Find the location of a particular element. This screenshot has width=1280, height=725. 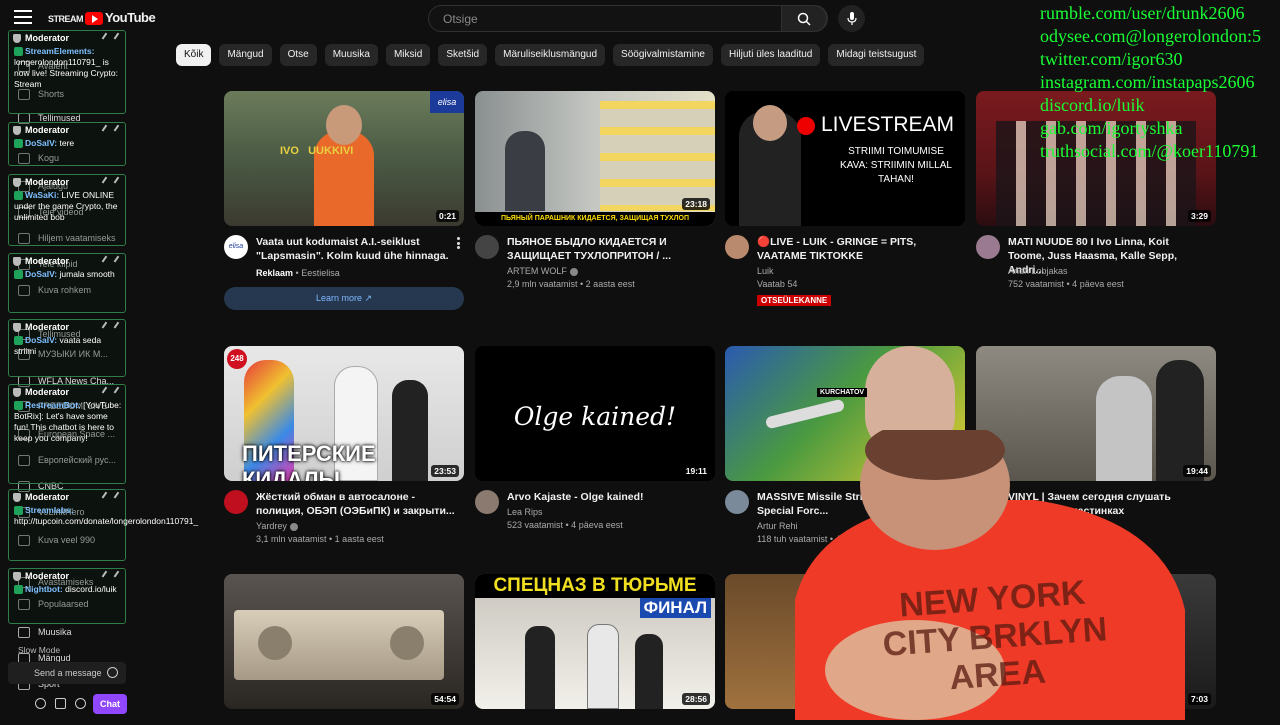

gab-link: gab.com/igortyshka is located at coordinates (1160, 128).